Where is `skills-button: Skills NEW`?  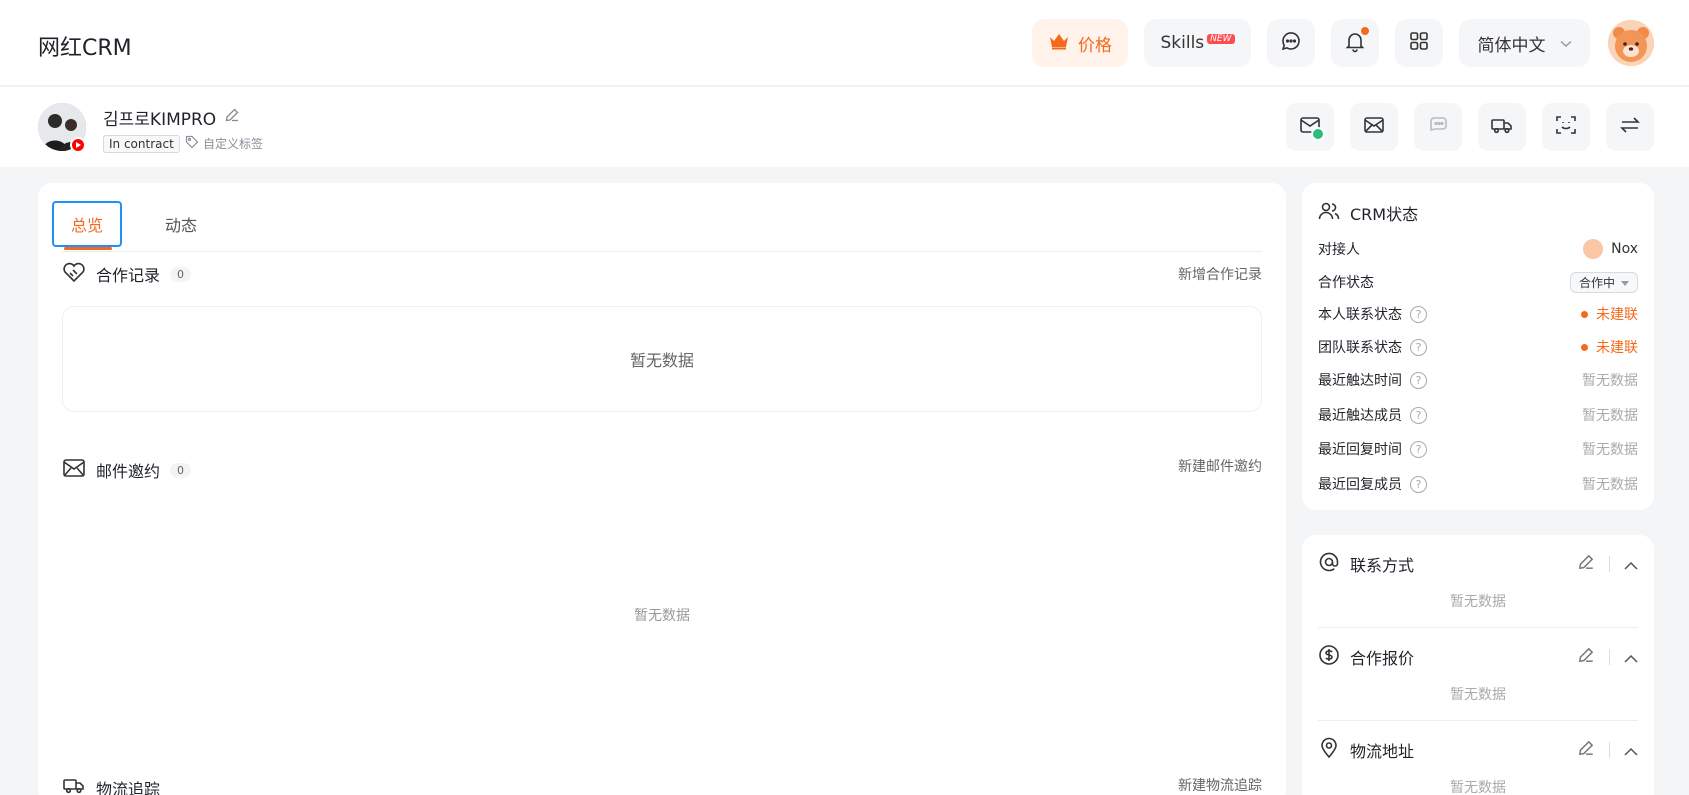
skills-button: Skills NEW is located at coordinates (1197, 43).